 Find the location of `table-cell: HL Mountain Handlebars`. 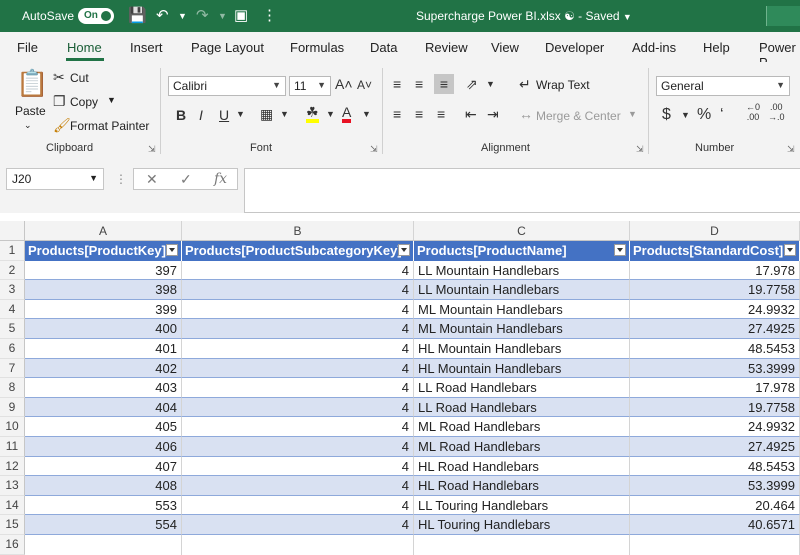

table-cell: HL Mountain Handlebars is located at coordinates (522, 349).